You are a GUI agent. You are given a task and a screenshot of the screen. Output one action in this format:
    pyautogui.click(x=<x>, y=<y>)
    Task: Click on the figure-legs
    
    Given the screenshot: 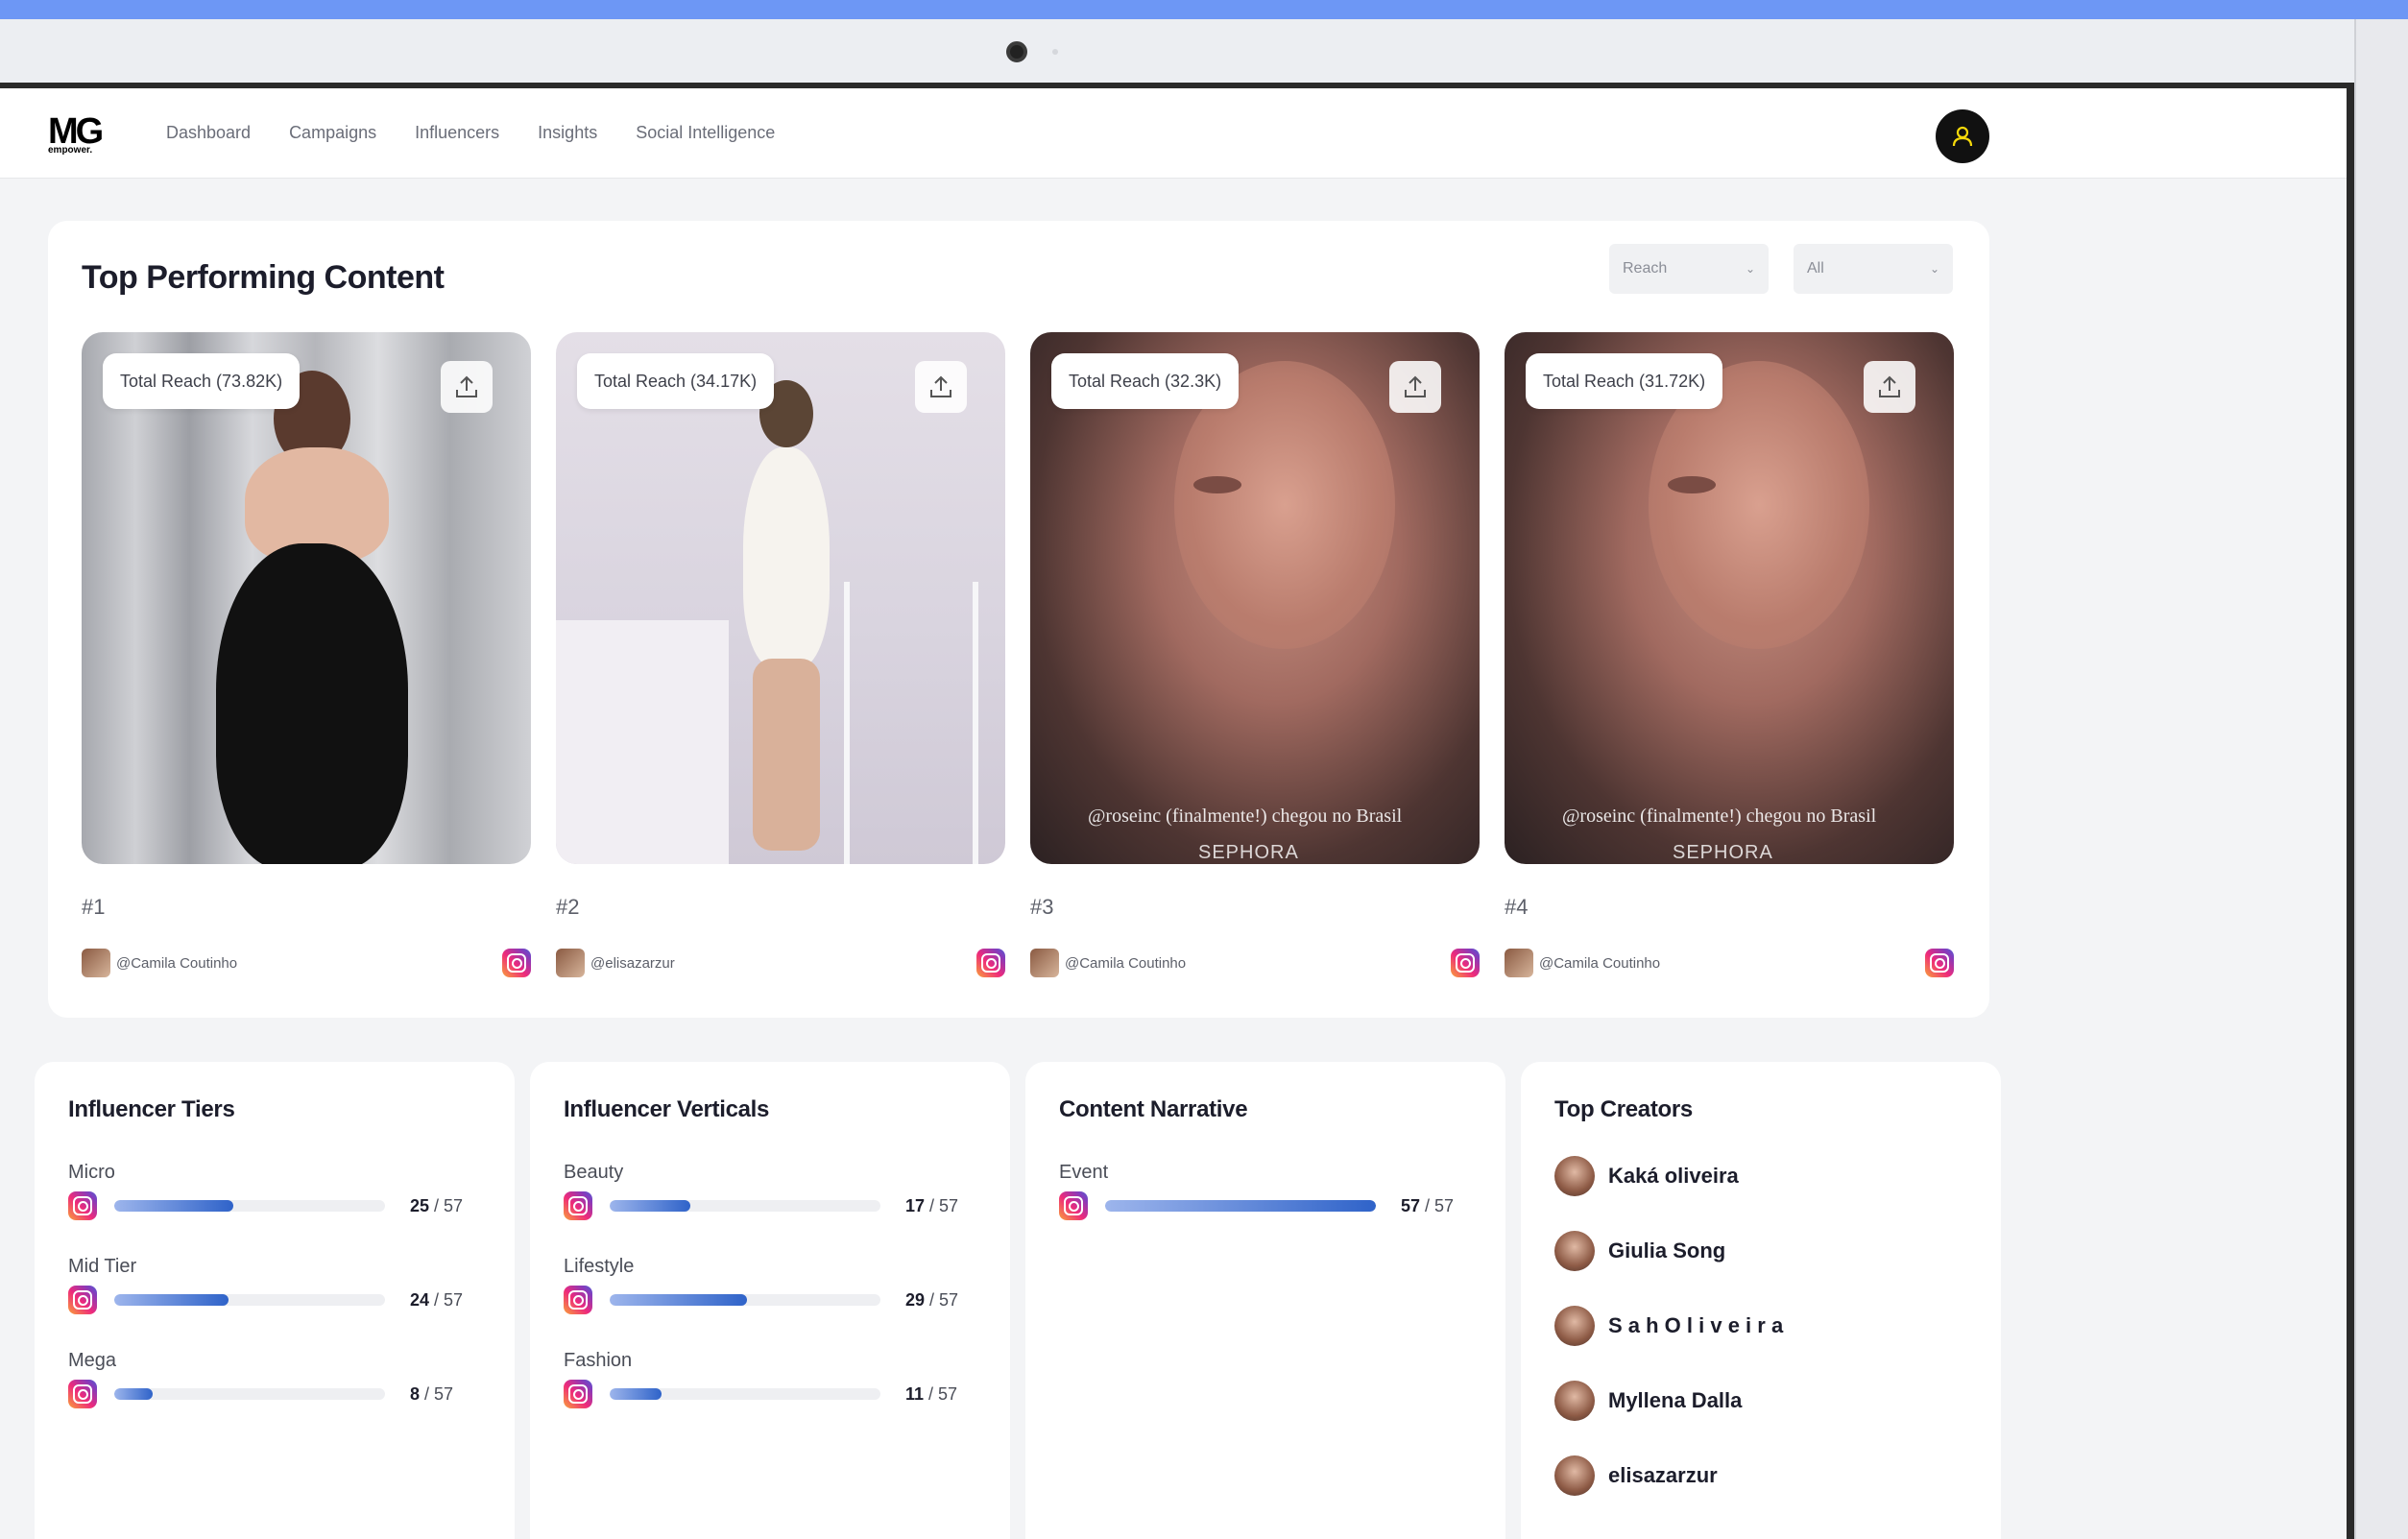 What is the action you would take?
    pyautogui.click(x=787, y=755)
    